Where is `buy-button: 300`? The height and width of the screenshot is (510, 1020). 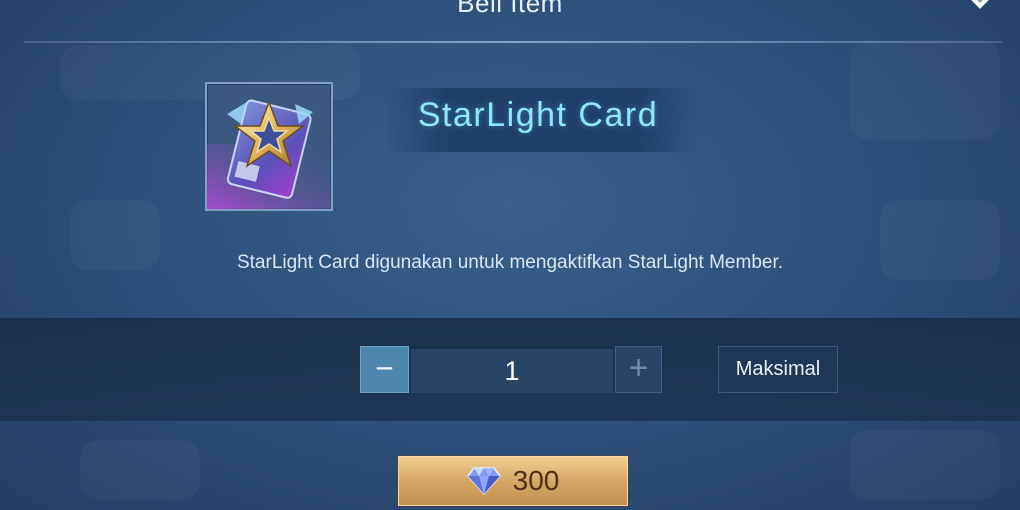
buy-button: 300 is located at coordinates (513, 481).